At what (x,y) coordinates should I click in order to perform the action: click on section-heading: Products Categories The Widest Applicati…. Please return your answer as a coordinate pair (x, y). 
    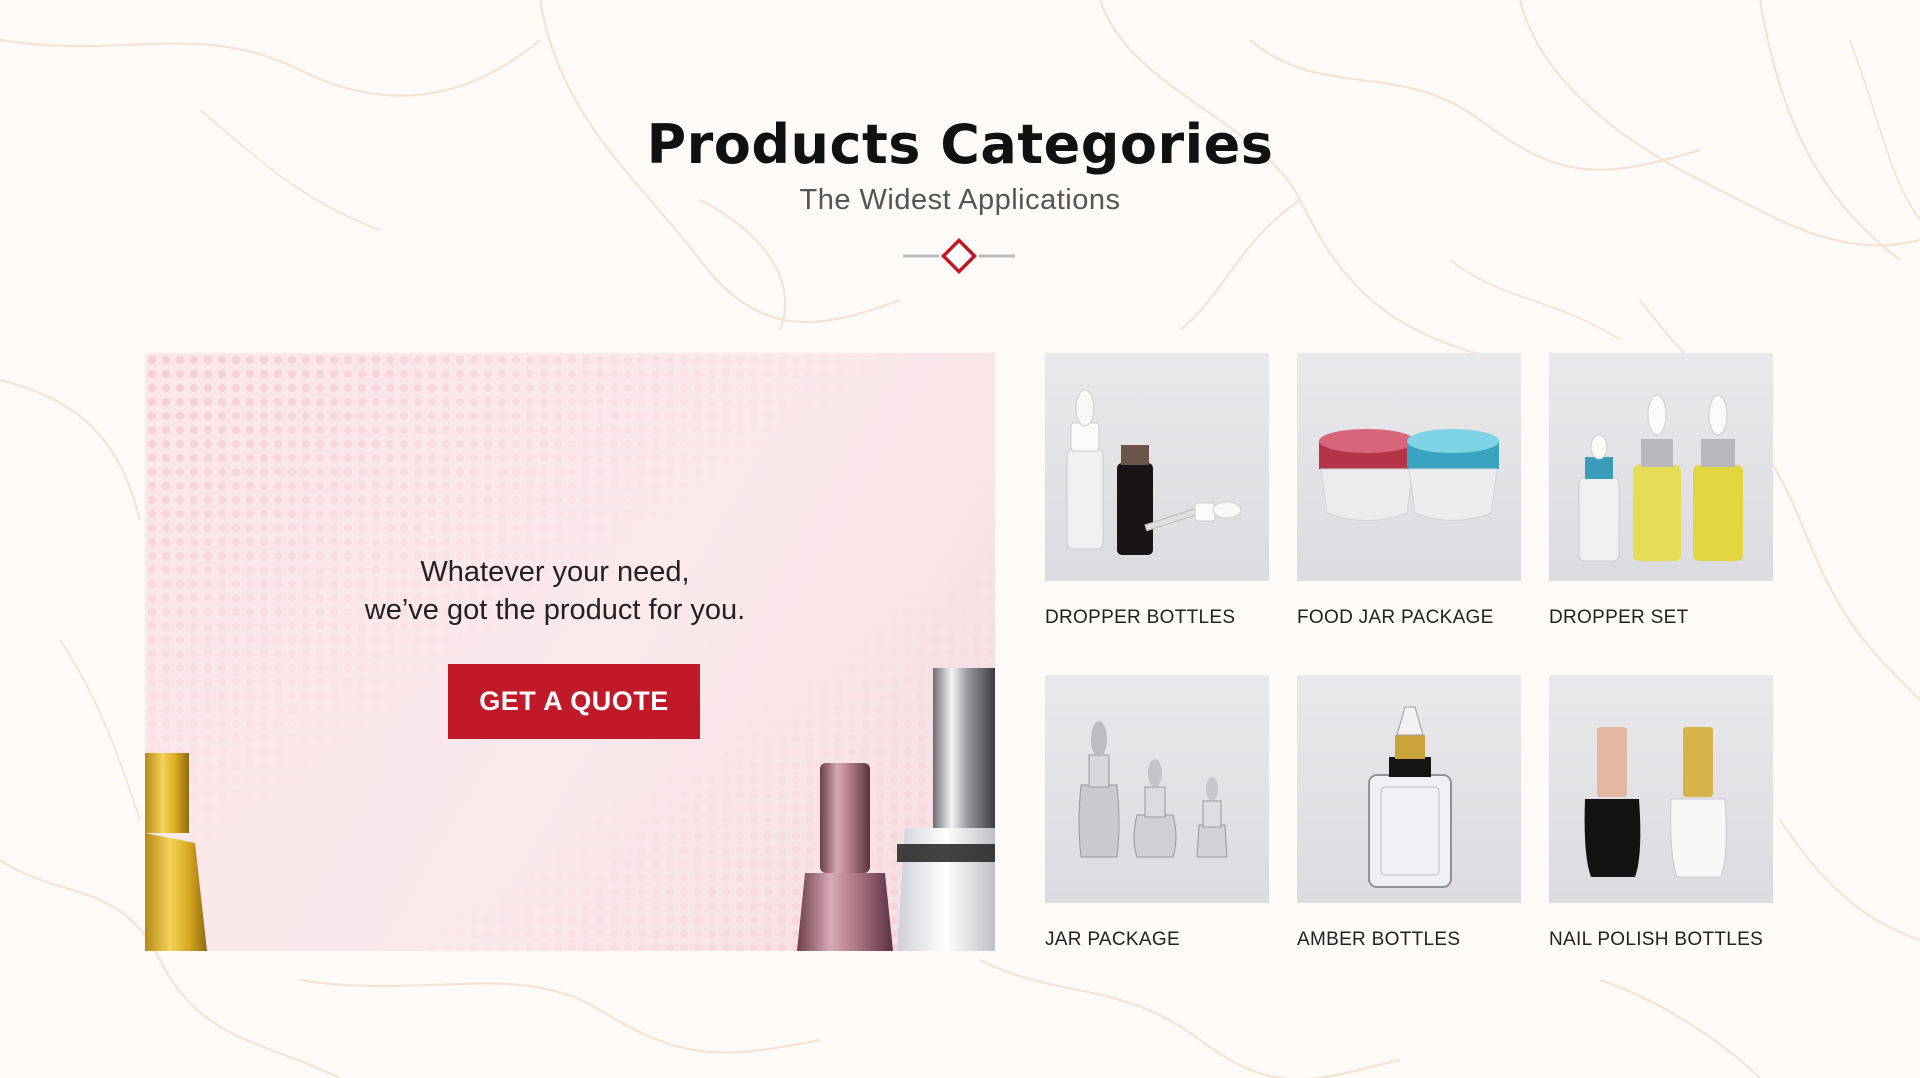
    Looking at the image, I should click on (960, 162).